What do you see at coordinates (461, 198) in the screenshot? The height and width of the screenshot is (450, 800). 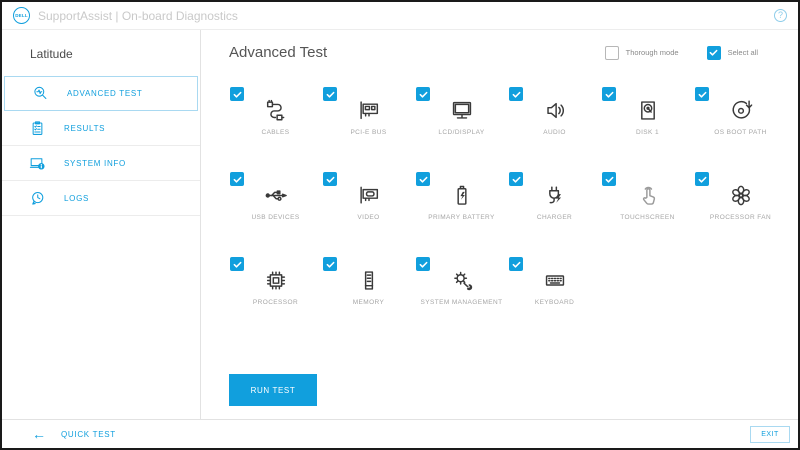 I see `battery-icon` at bounding box center [461, 198].